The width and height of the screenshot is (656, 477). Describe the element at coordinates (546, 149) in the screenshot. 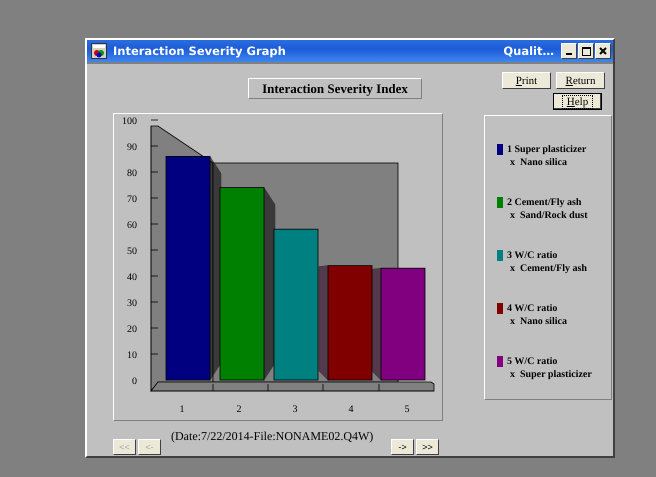

I see `legend-label: 1 Super plasticizer` at that location.